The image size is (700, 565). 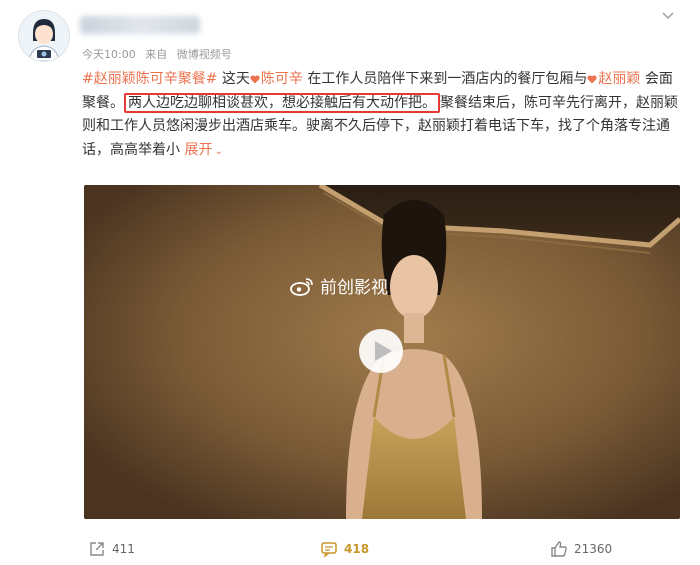 I want to click on play-icon, so click(x=383, y=351).